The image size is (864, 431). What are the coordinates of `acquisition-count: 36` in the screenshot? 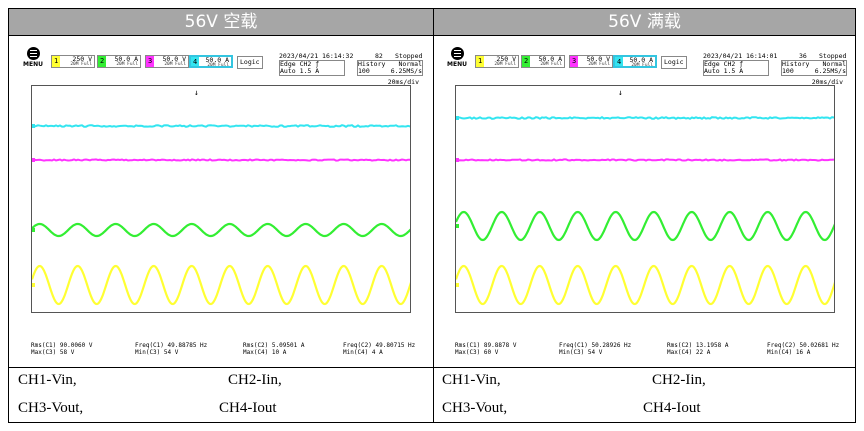 It's located at (803, 56).